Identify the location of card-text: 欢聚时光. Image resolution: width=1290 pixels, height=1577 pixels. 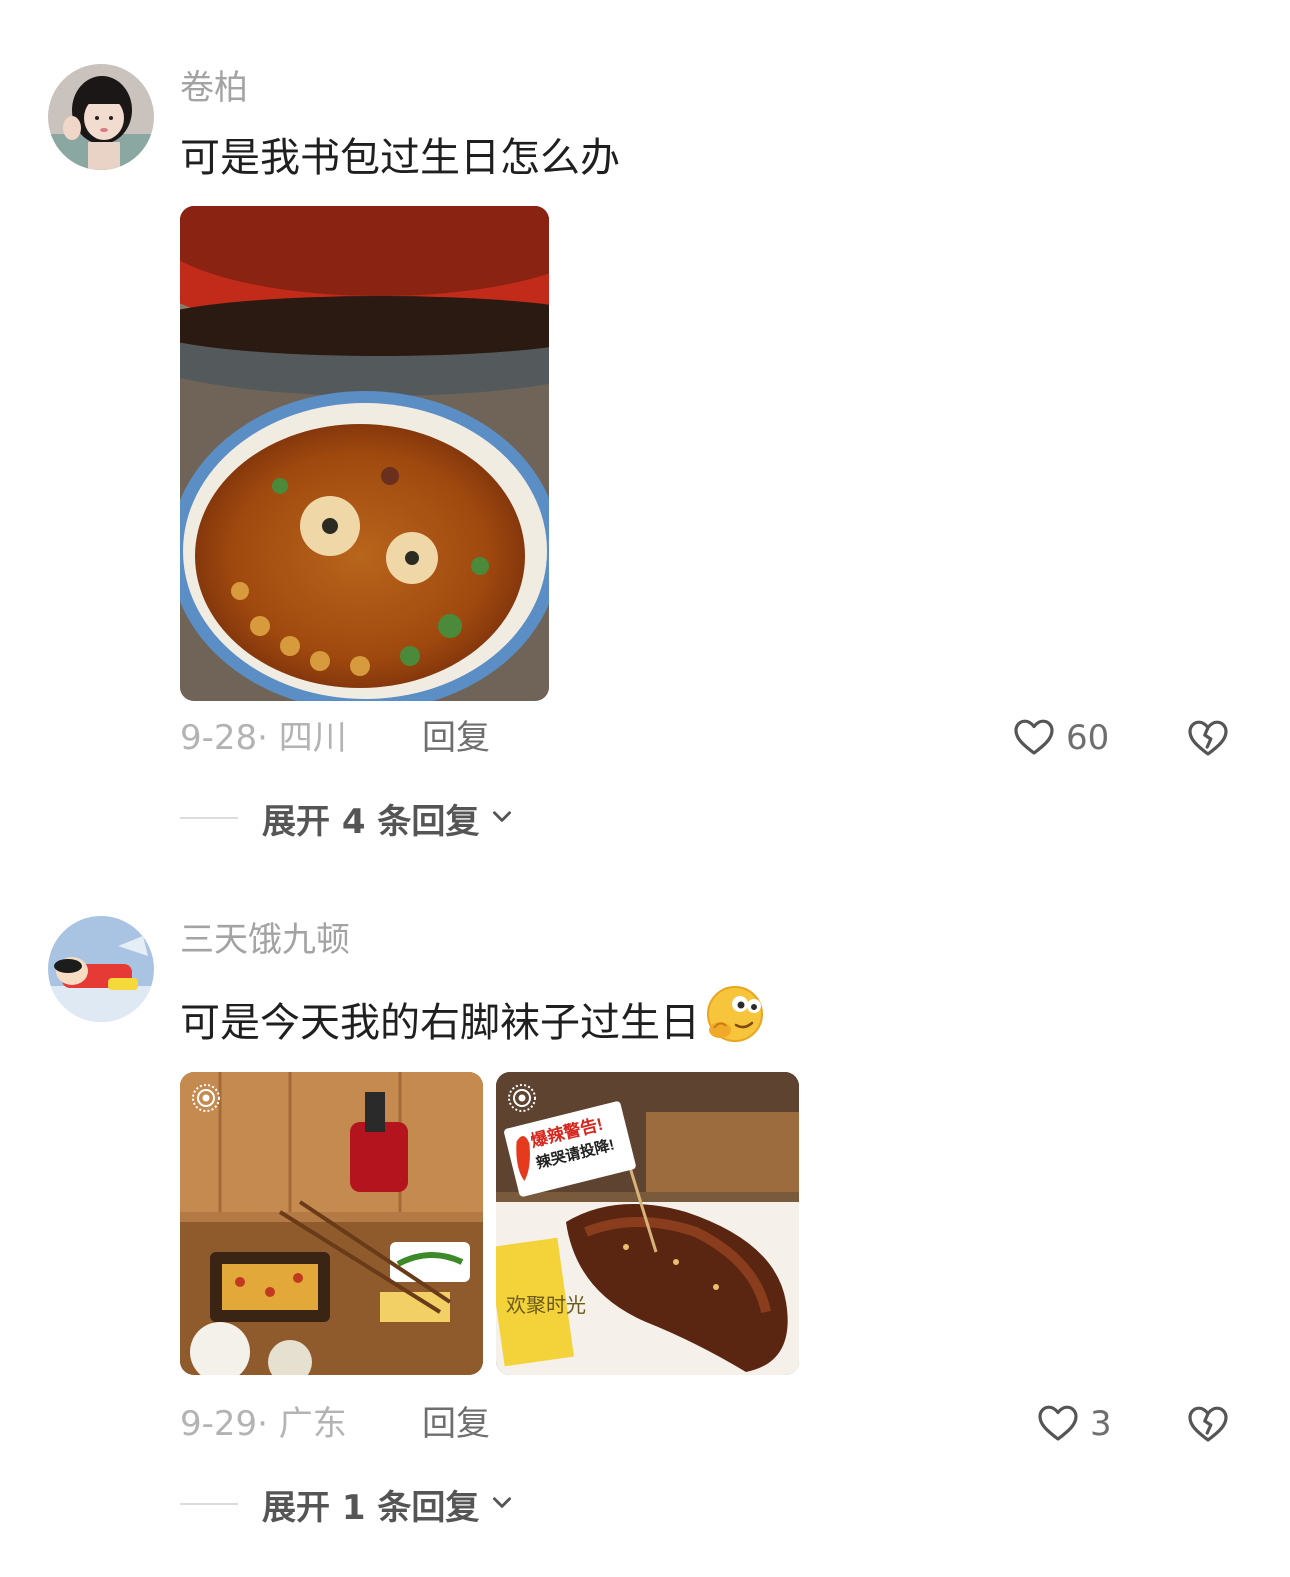
(546, 1305).